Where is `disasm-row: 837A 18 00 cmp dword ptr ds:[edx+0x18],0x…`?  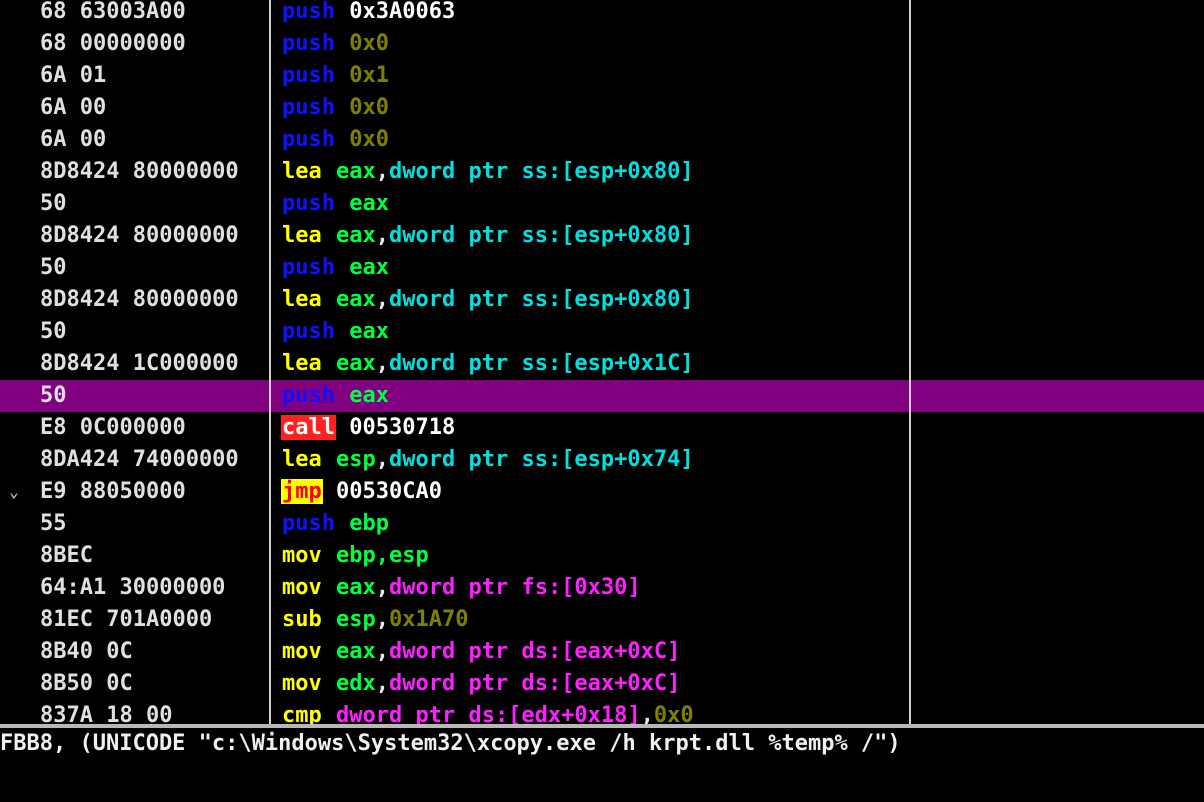
disasm-row: 837A 18 00 cmp dword ptr ds:[edx+0x18],0x… is located at coordinates (602, 712).